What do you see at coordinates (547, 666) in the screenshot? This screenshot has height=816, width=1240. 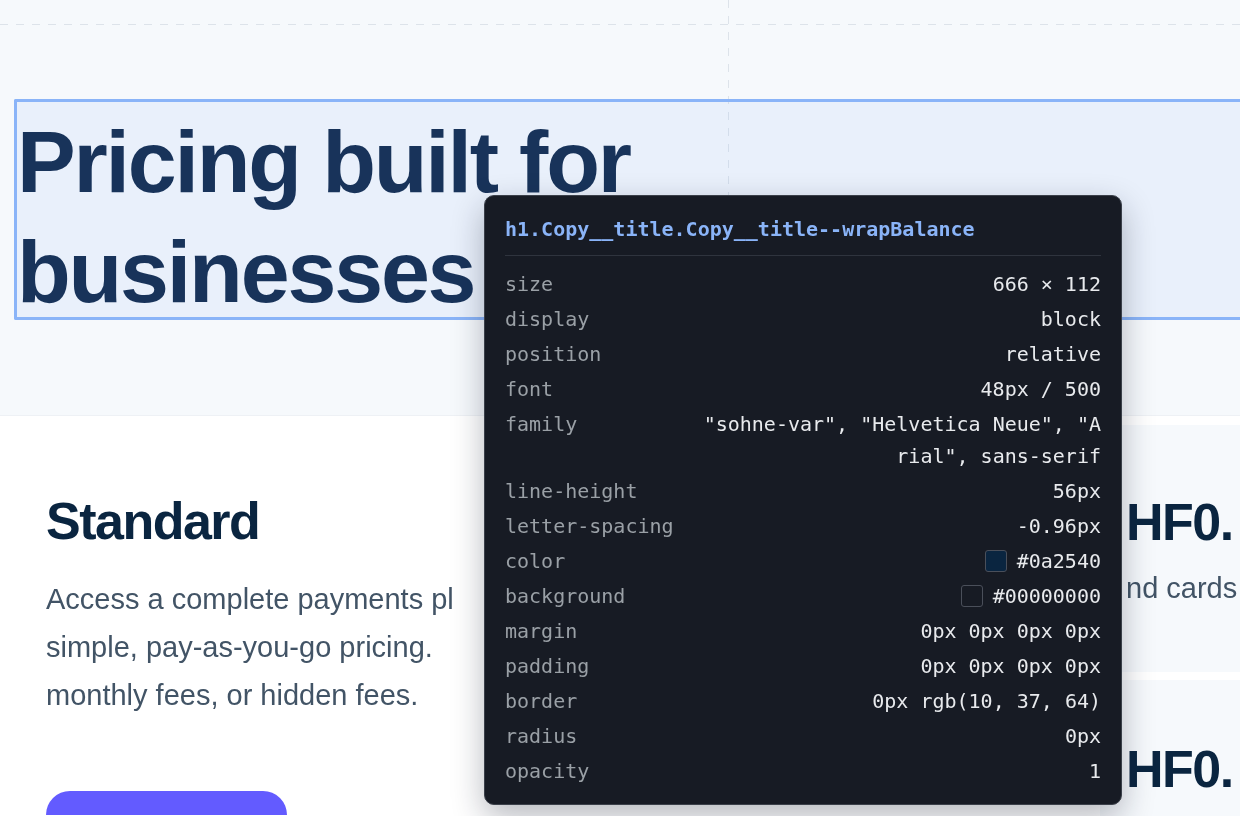 I see `property-label: padding` at bounding box center [547, 666].